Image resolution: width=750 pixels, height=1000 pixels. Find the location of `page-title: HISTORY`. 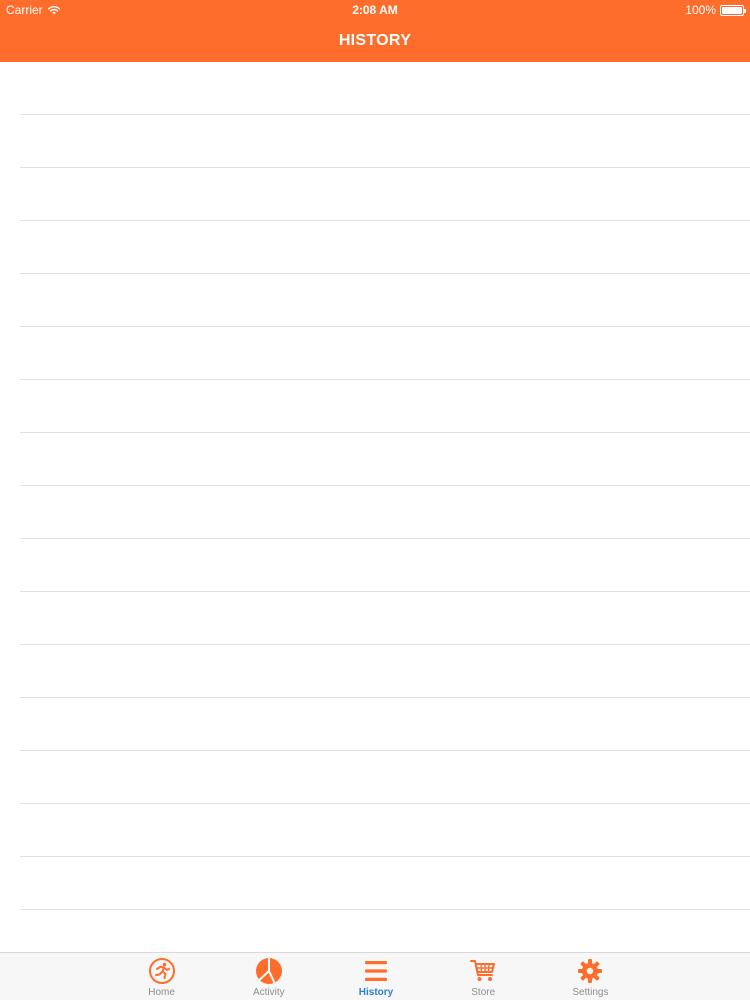

page-title: HISTORY is located at coordinates (375, 40).